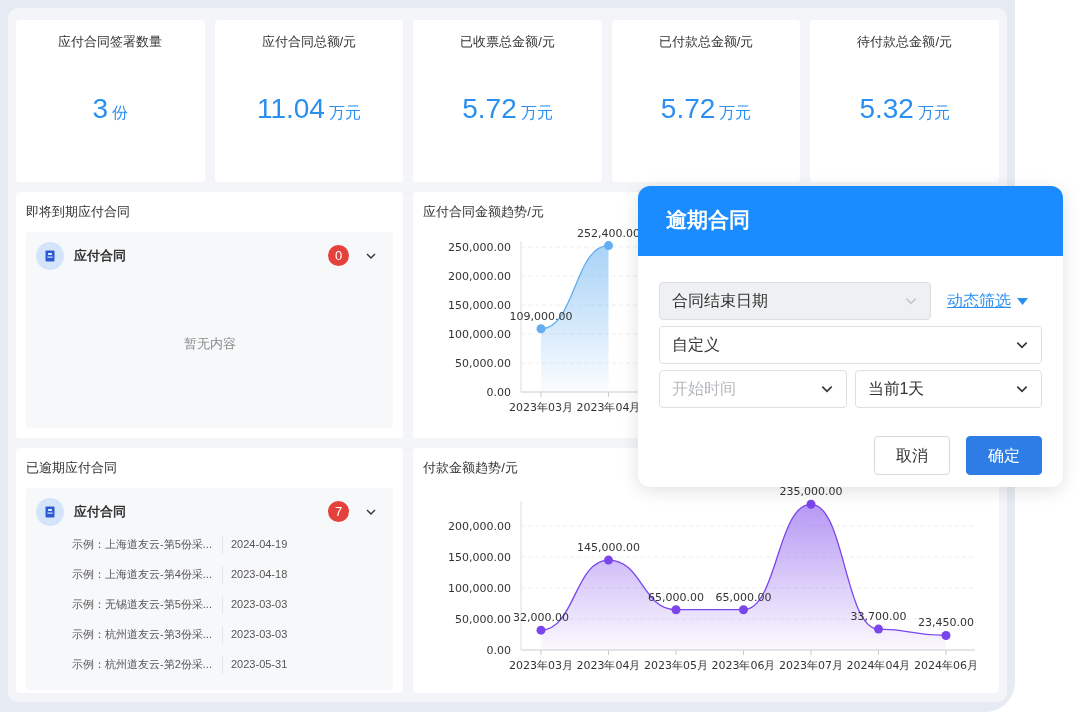  What do you see at coordinates (811, 491) in the screenshot?
I see `data-label: 235,000.00` at bounding box center [811, 491].